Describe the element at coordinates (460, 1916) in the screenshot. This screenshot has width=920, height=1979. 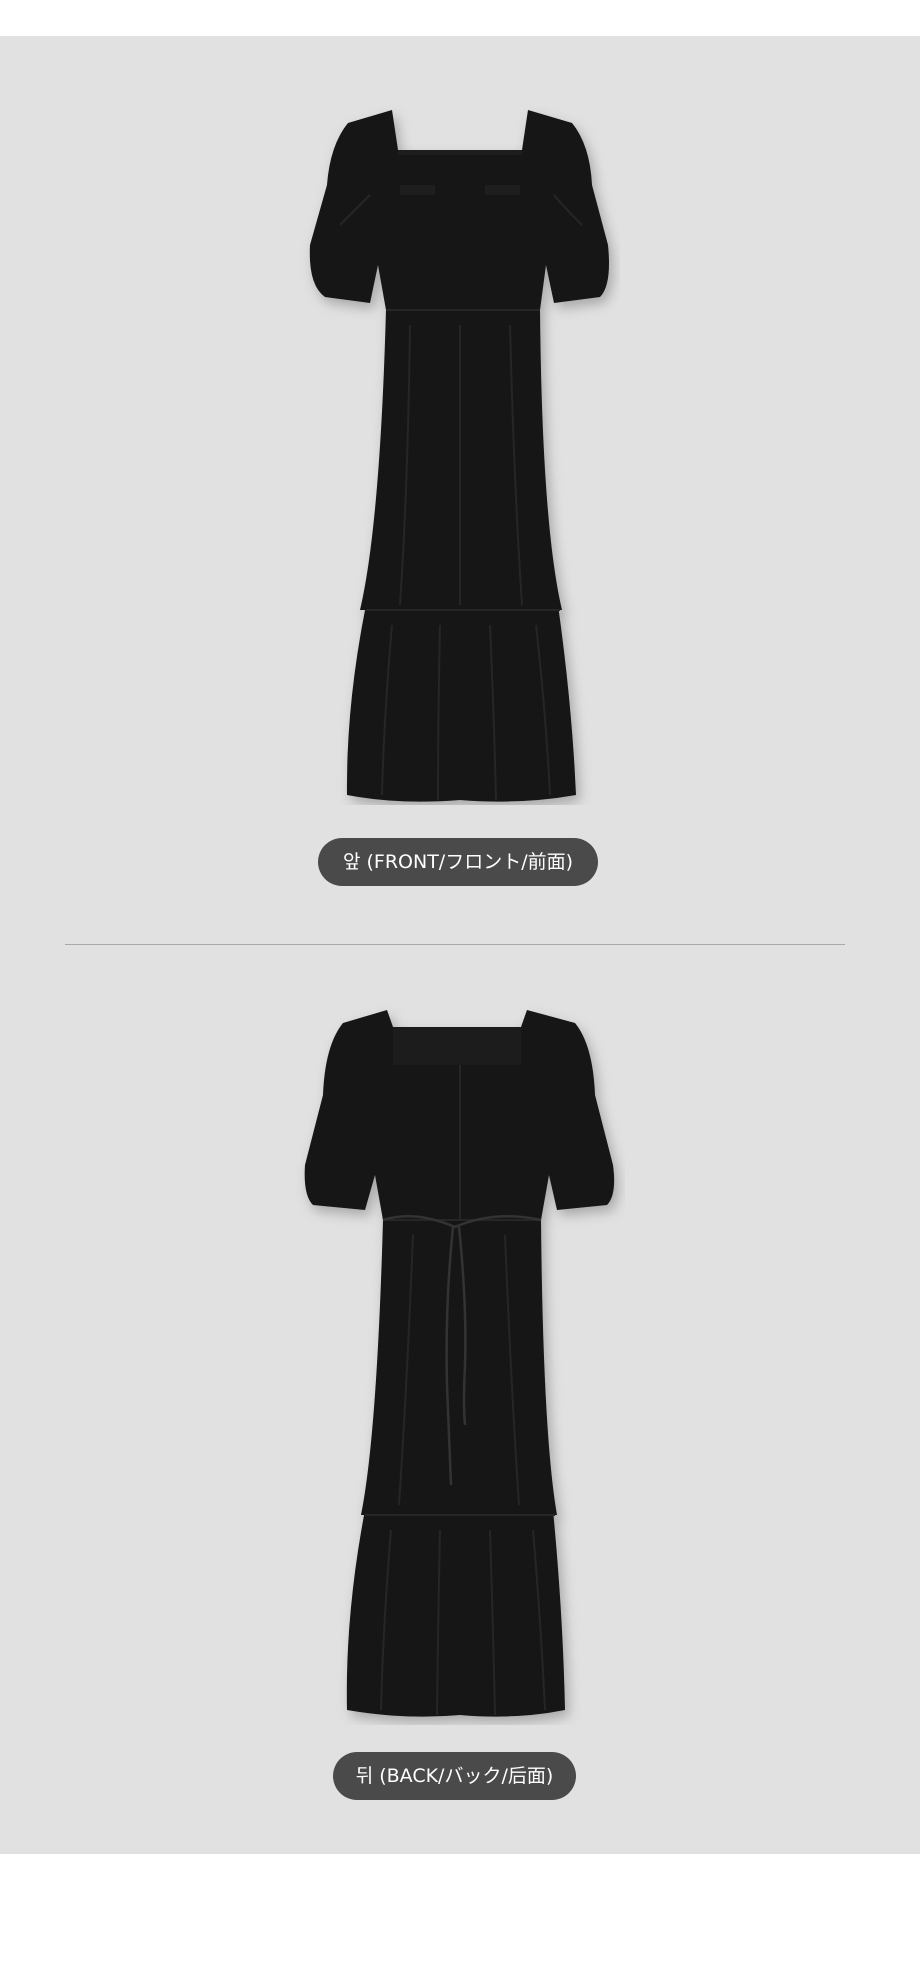
I see `bottom-white-strip` at that location.